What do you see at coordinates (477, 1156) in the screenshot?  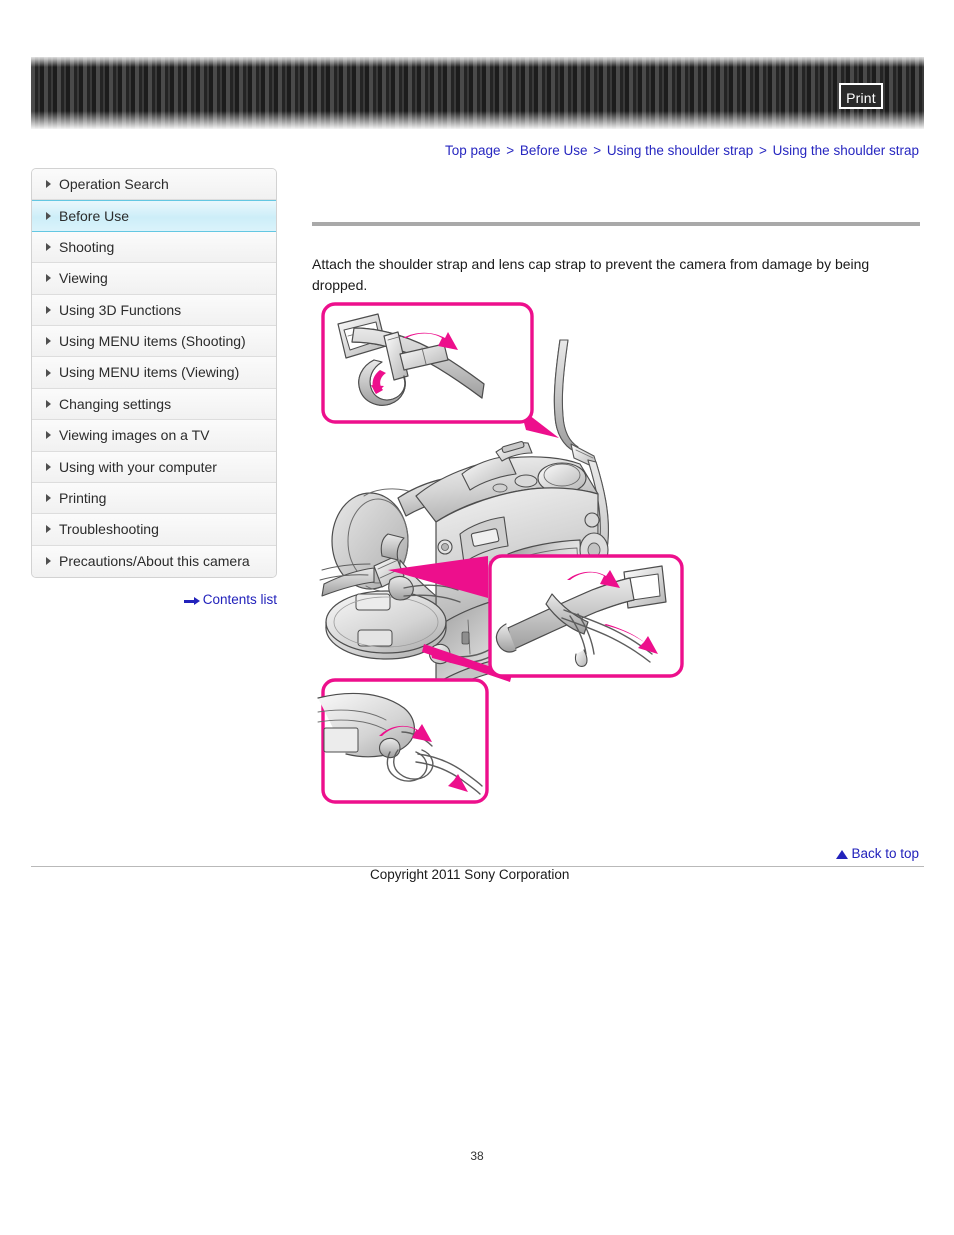 I see `page-number: 38` at bounding box center [477, 1156].